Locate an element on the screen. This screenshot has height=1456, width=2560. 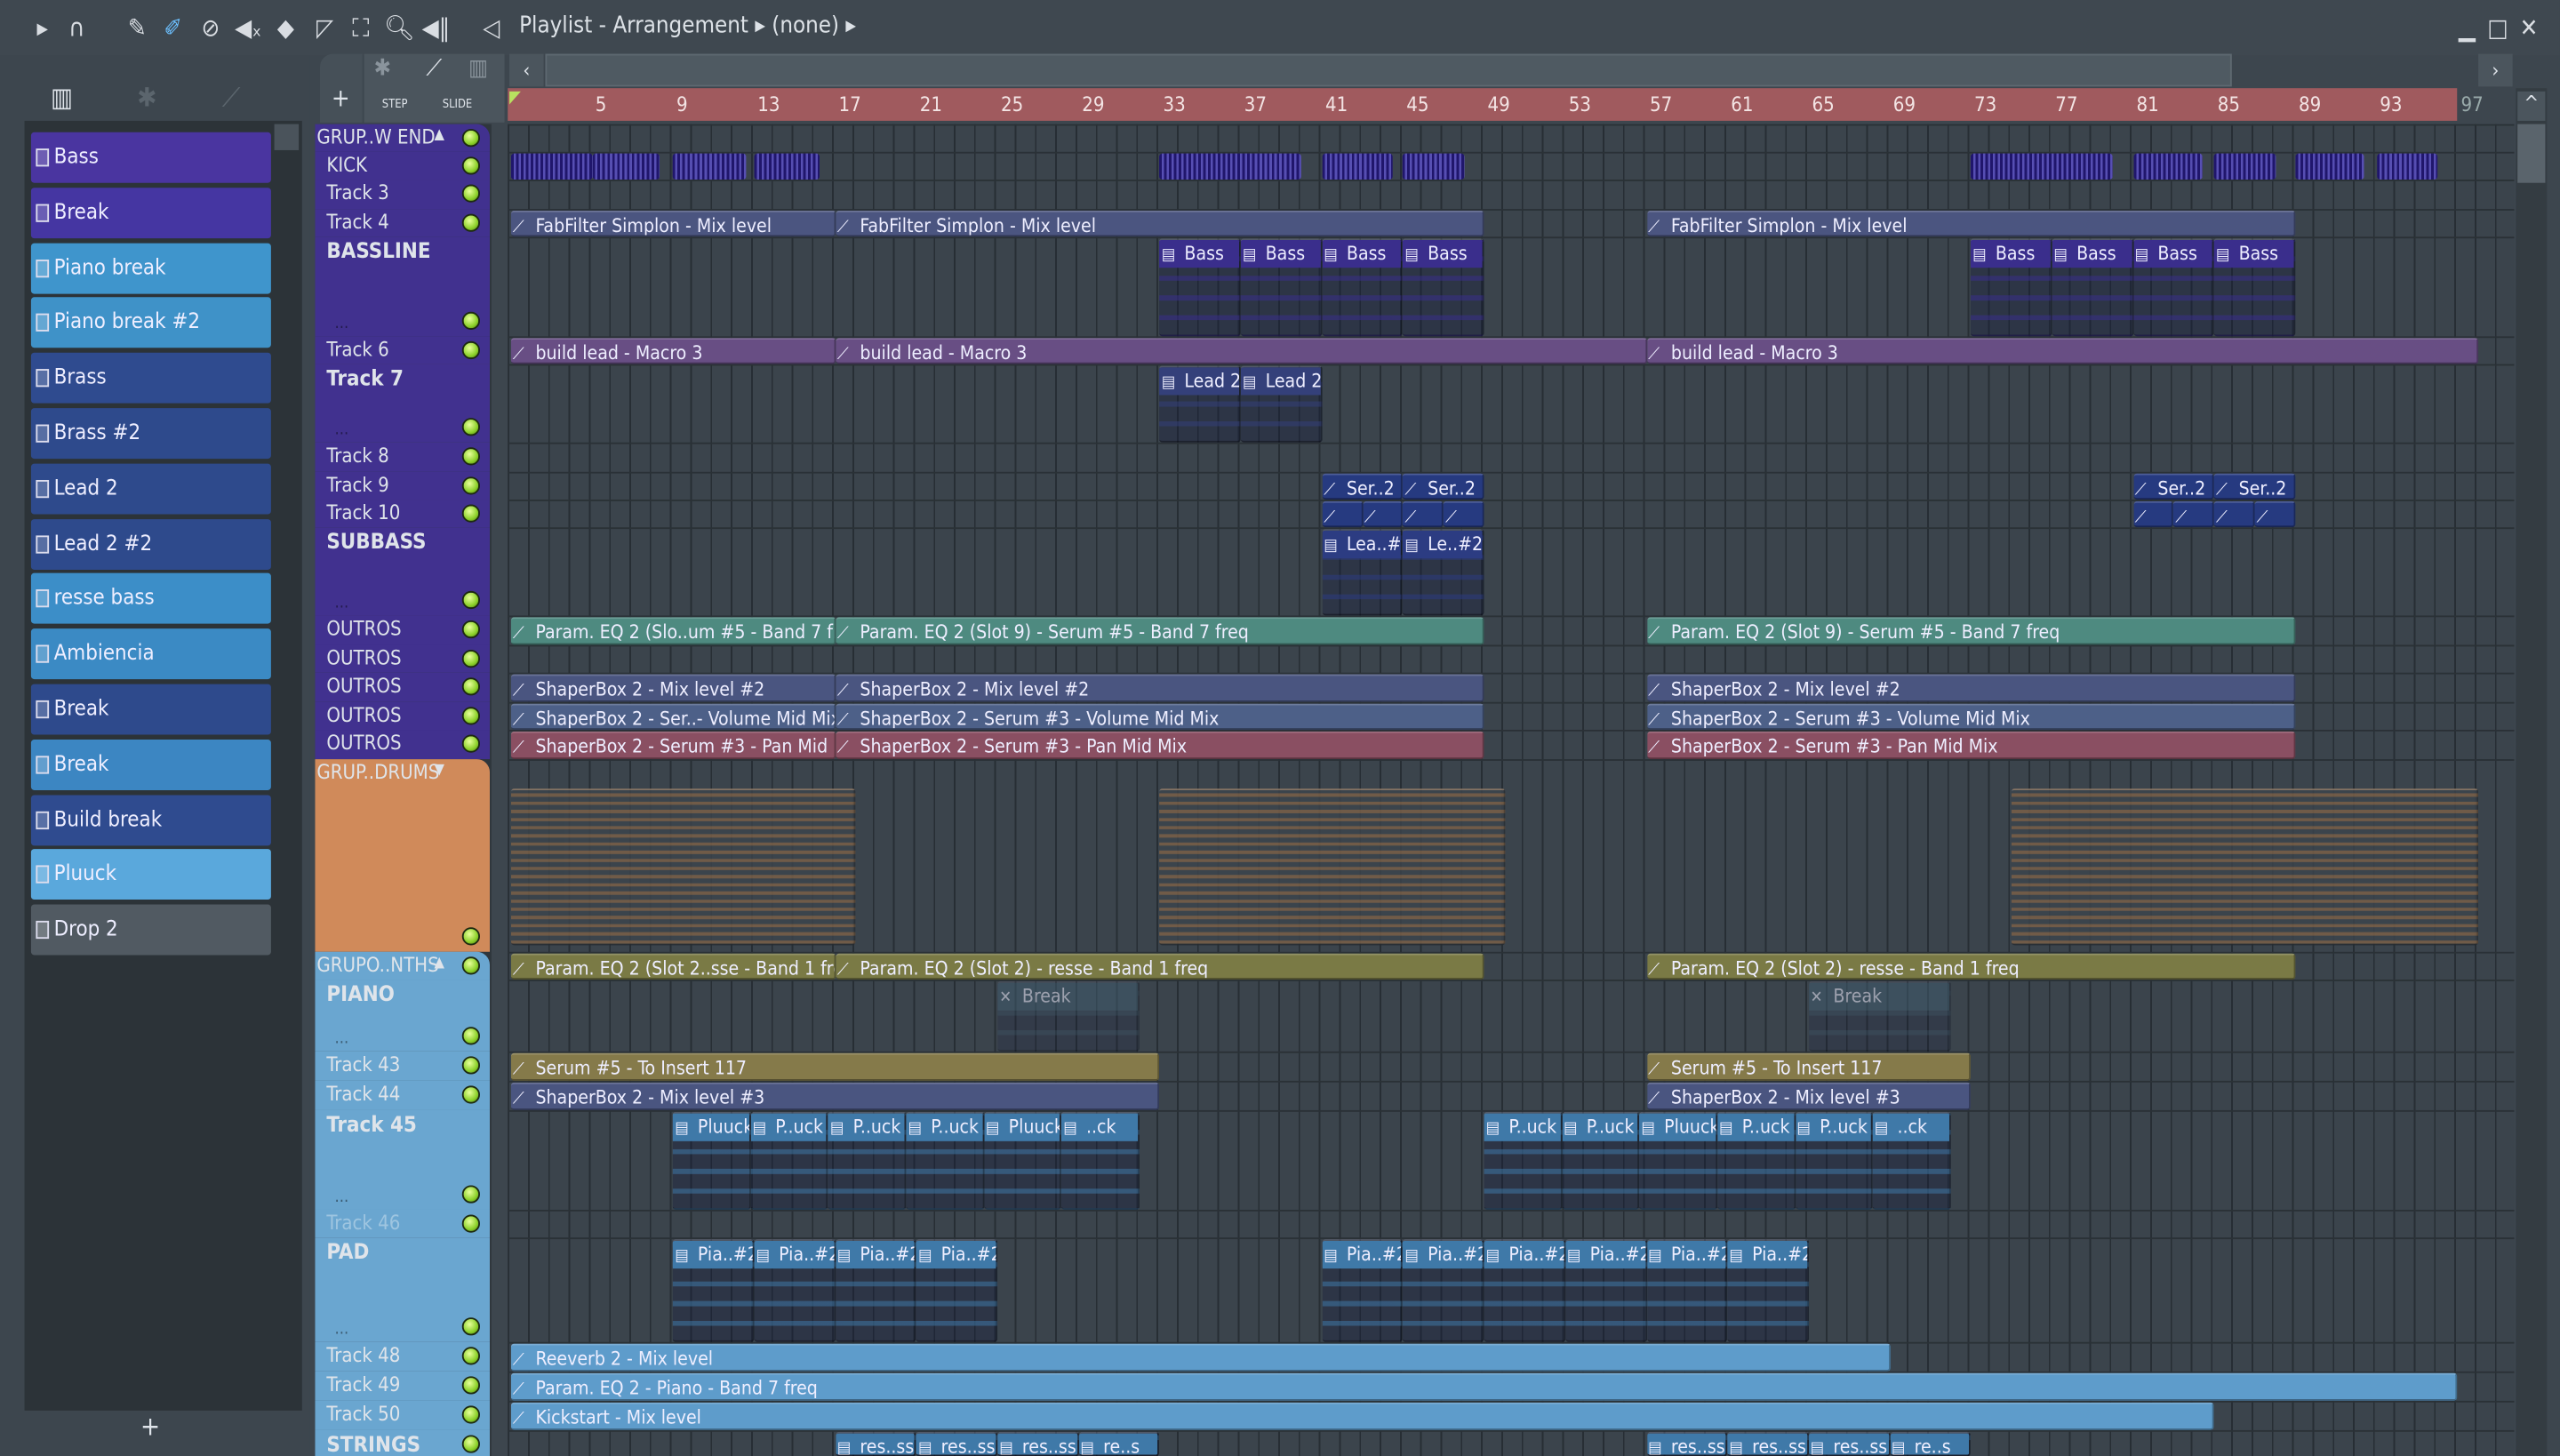
automation-filter-icon: ⟋ is located at coordinates (434, 68).